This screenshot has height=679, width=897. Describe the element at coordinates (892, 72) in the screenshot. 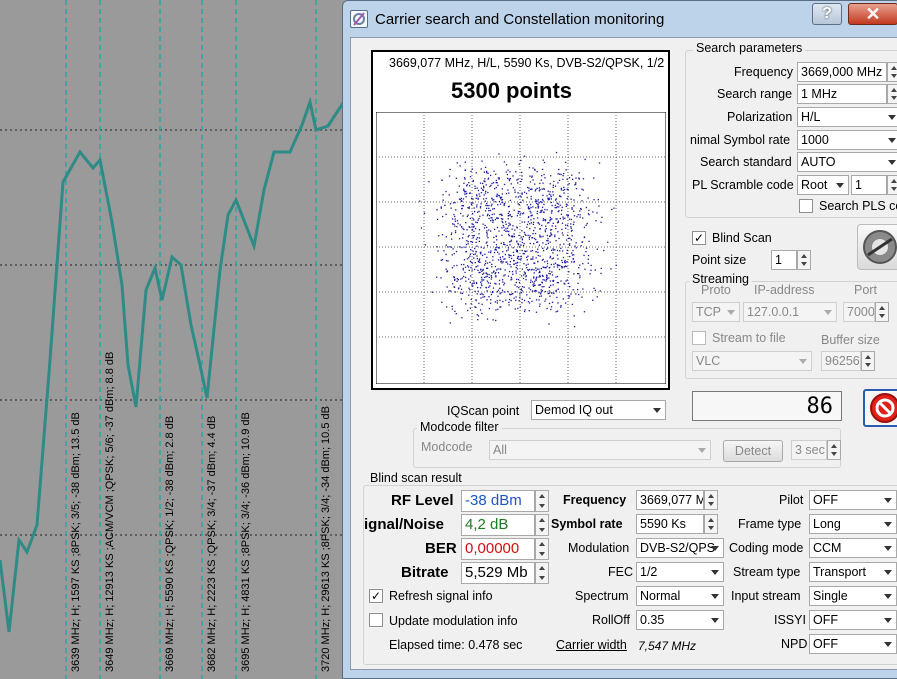

I see `search-frequency-spin` at that location.